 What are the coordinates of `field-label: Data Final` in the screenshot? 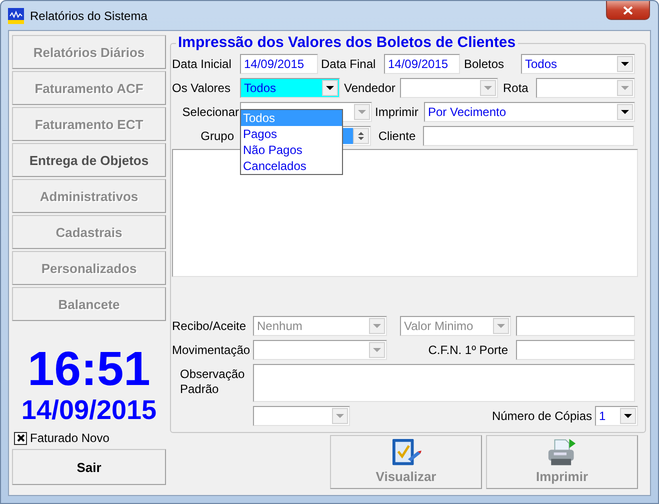 It's located at (348, 63).